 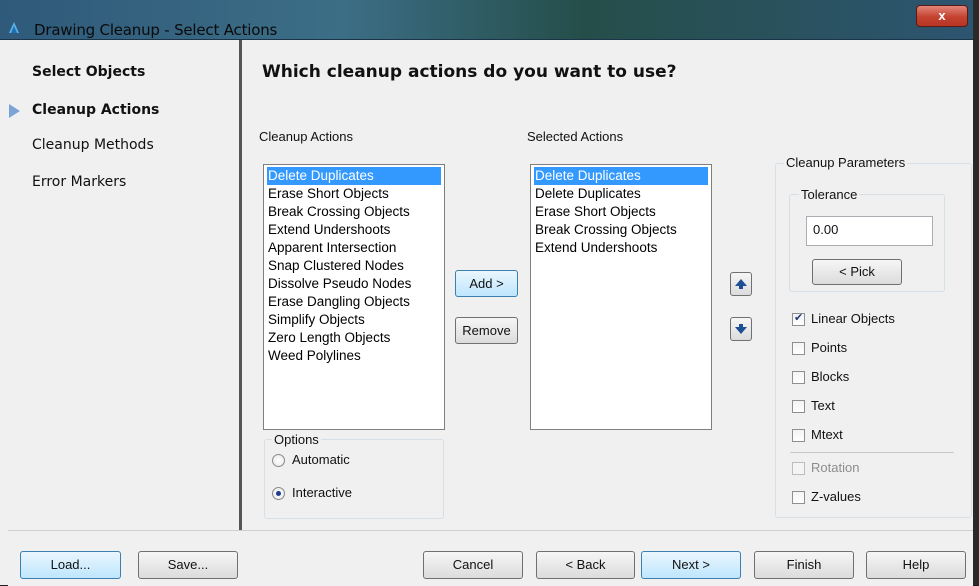 I want to click on blocks-checkbox, so click(x=798, y=377).